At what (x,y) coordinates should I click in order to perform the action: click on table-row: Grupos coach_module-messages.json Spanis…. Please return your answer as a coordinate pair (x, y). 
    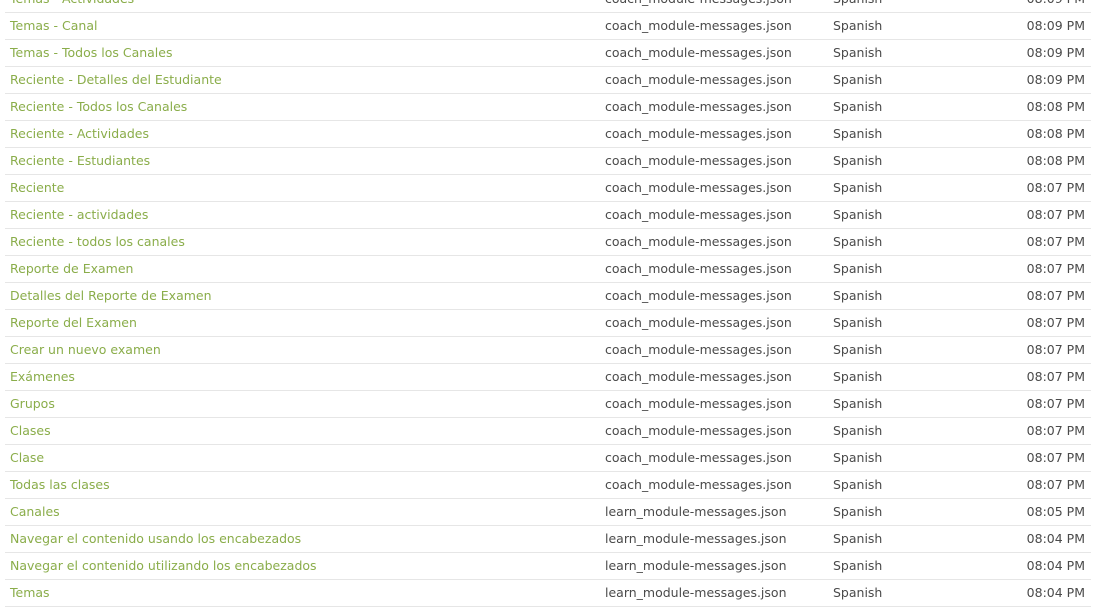
    Looking at the image, I should click on (548, 404).